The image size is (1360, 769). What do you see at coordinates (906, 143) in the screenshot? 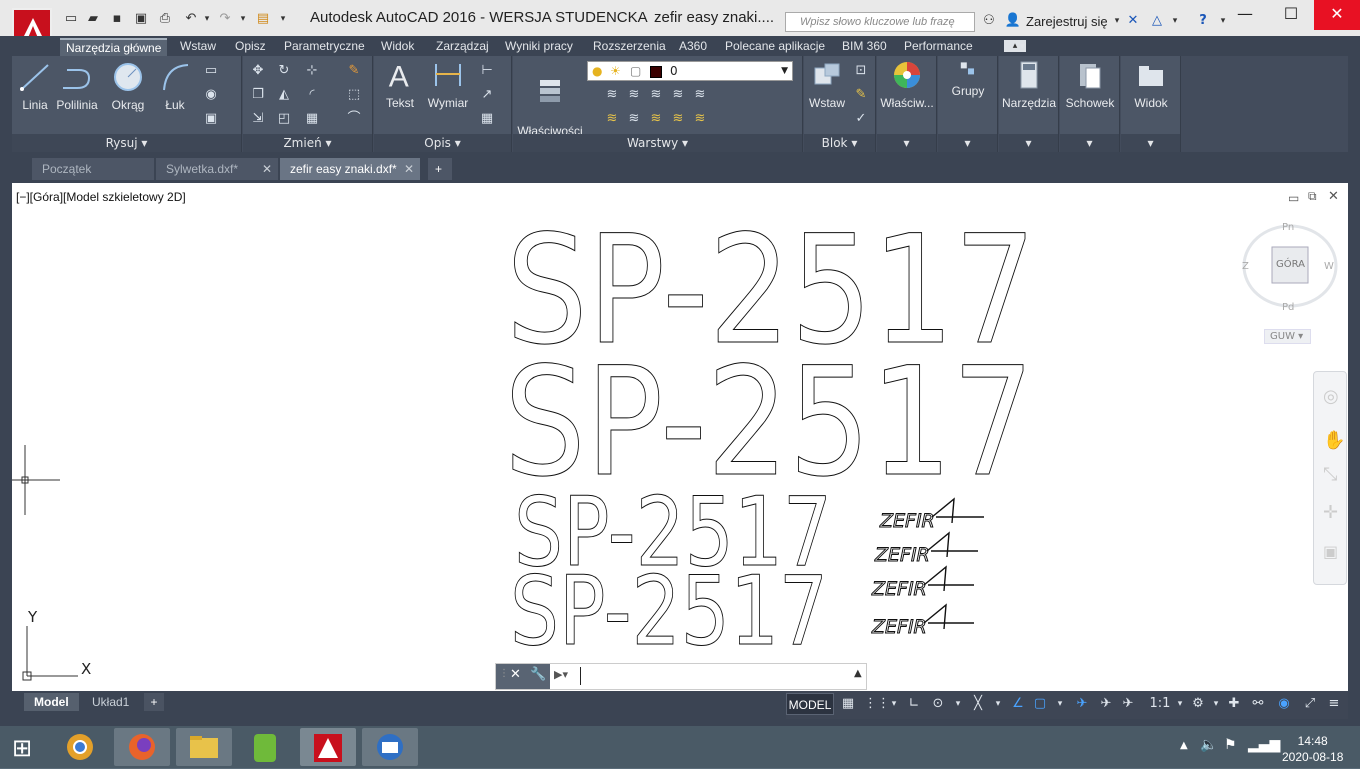
I see `panel-wlasciwosci-expand-icon: ▾` at bounding box center [906, 143].